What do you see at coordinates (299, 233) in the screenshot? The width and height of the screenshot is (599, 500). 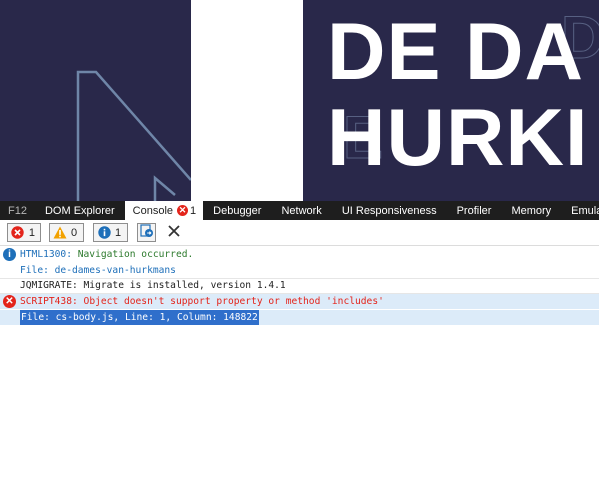 I see `console-toolbar: 1 0 1` at bounding box center [299, 233].